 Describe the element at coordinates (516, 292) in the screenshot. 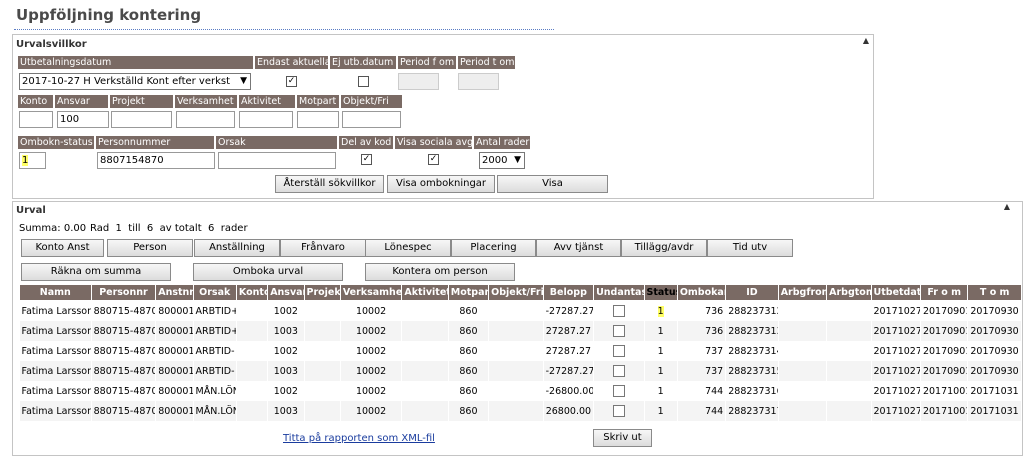

I see `col-objekt-fri: Objekt/Fri` at that location.